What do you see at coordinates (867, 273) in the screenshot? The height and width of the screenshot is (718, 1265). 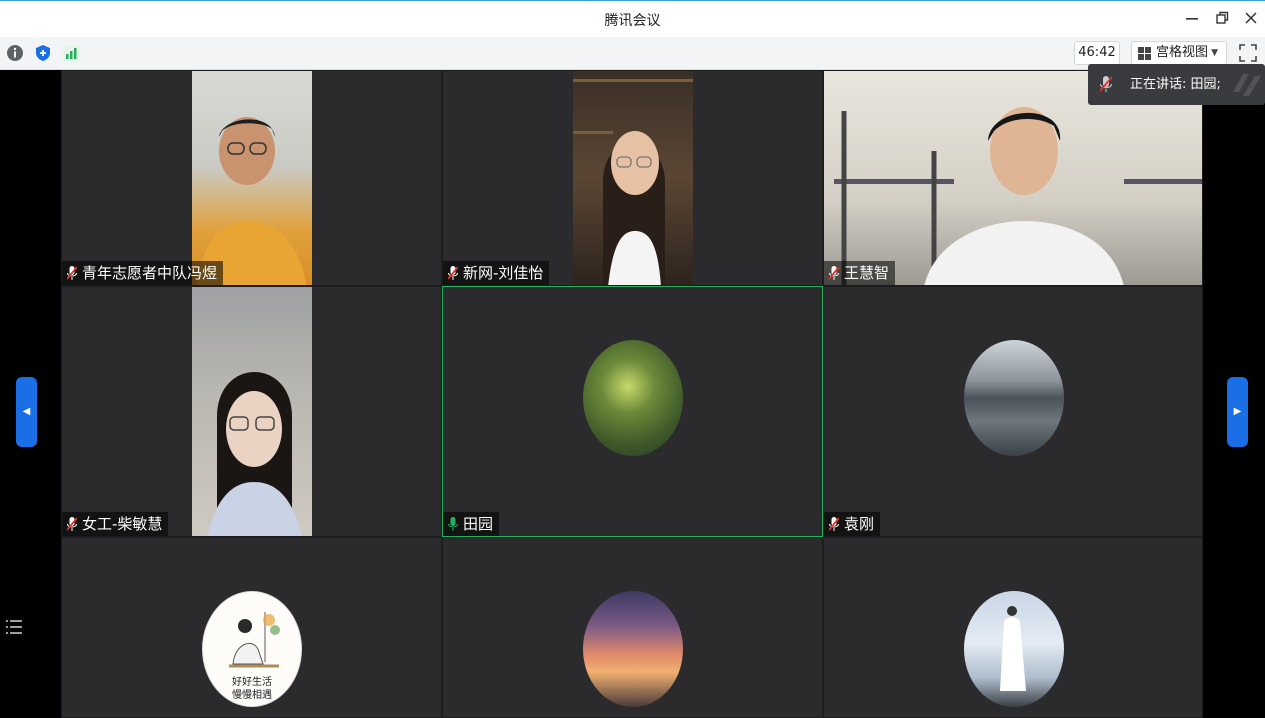 I see `participant-name: 王慧智` at bounding box center [867, 273].